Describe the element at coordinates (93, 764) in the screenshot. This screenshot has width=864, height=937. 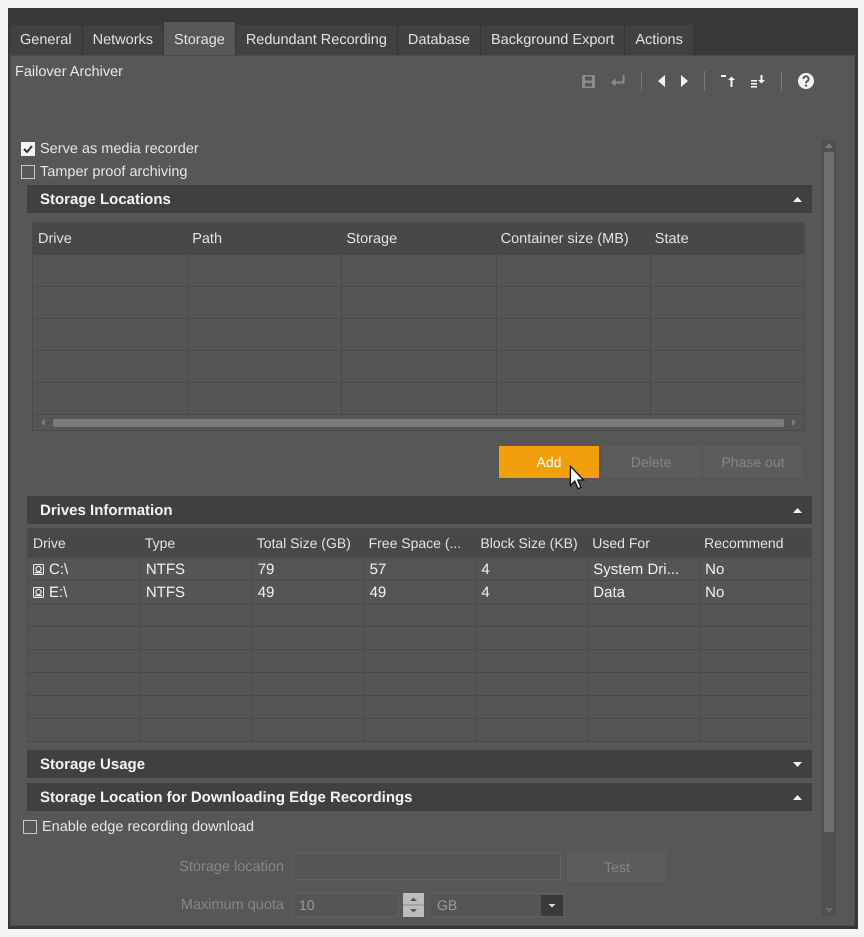
I see `section-title: Storage Usage` at that location.